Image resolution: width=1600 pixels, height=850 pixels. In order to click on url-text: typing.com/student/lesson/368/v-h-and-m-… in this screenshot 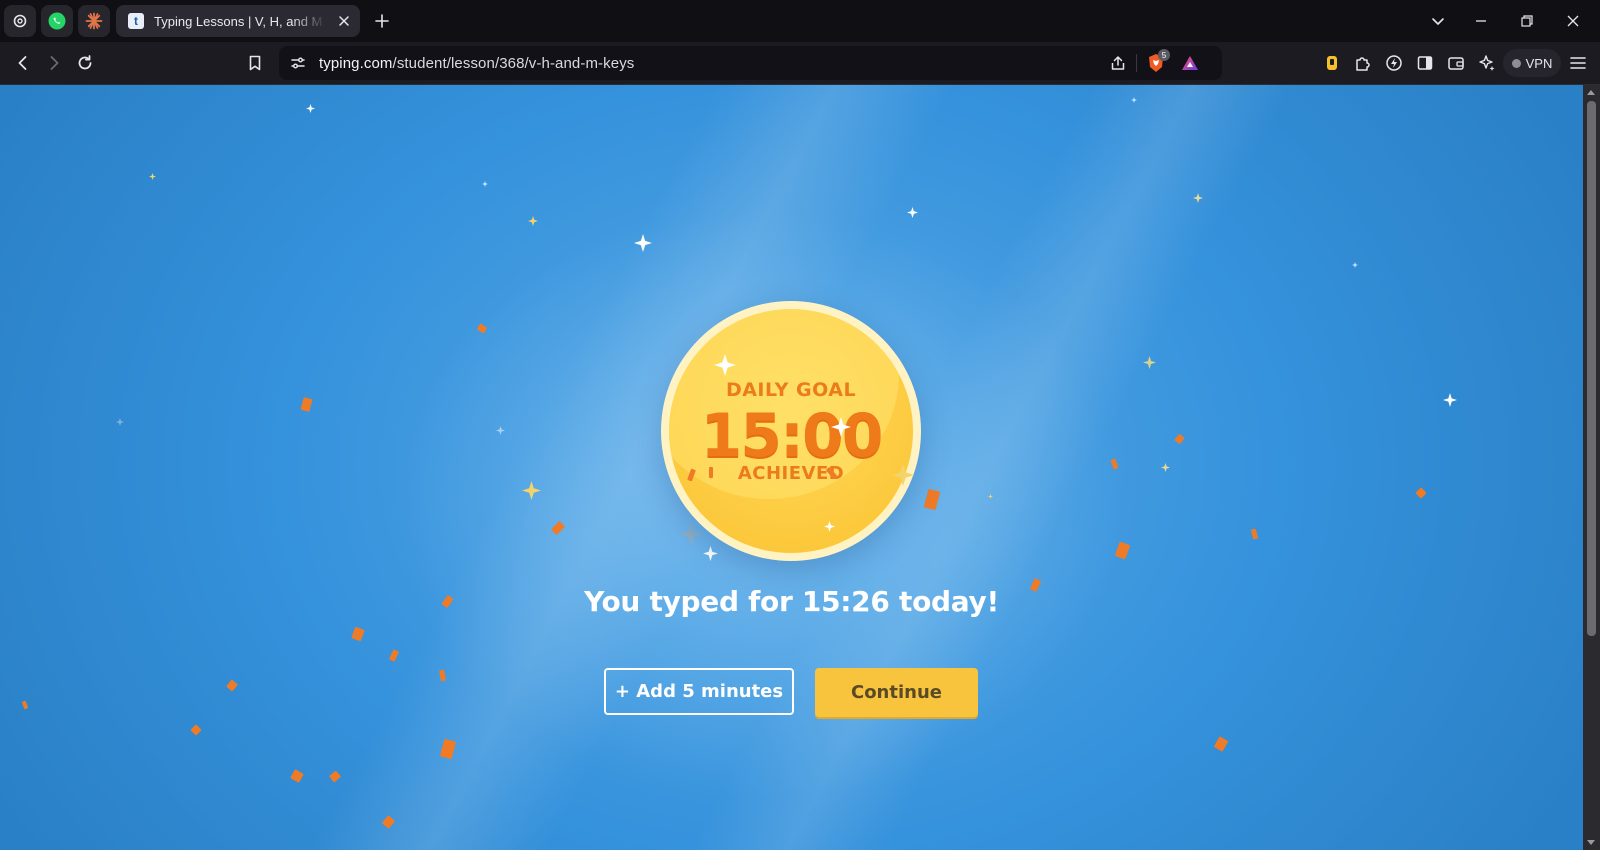, I will do `click(476, 63)`.